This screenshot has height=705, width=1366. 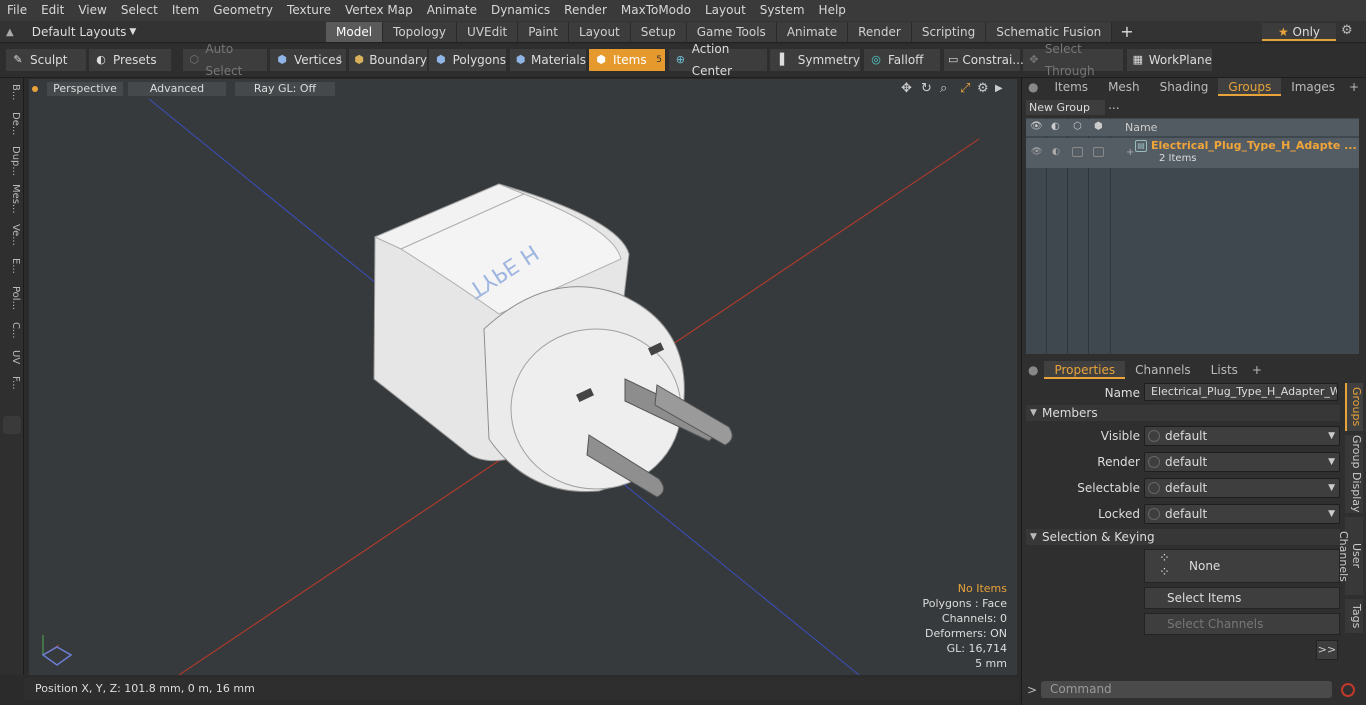 What do you see at coordinates (285, 89) in the screenshot?
I see `raygl-dropdown: Ray GL: Off` at bounding box center [285, 89].